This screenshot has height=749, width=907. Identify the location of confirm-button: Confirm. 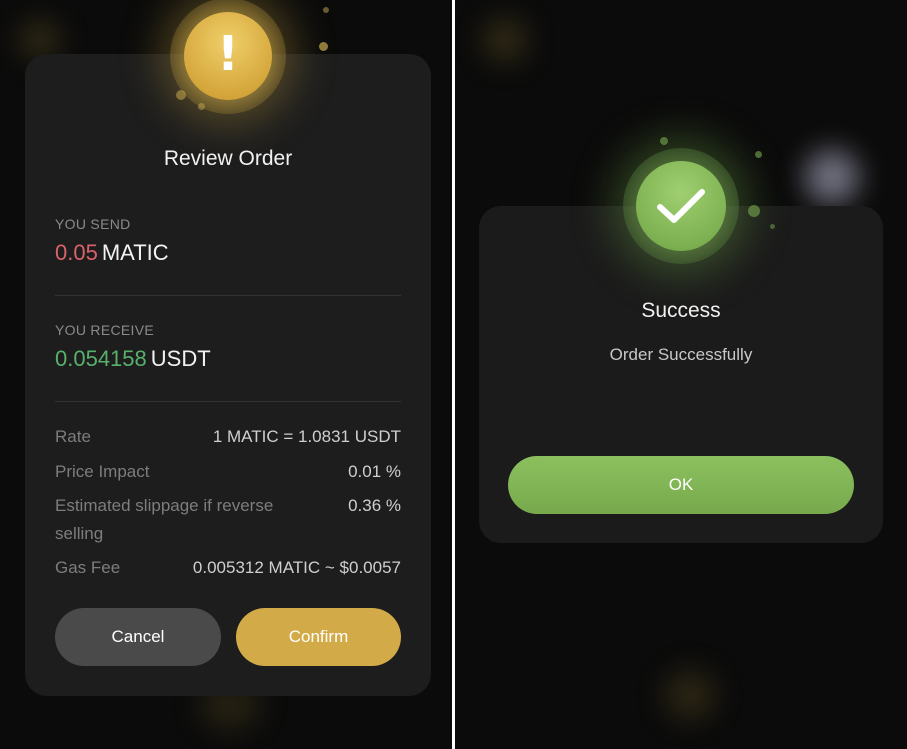
(318, 637).